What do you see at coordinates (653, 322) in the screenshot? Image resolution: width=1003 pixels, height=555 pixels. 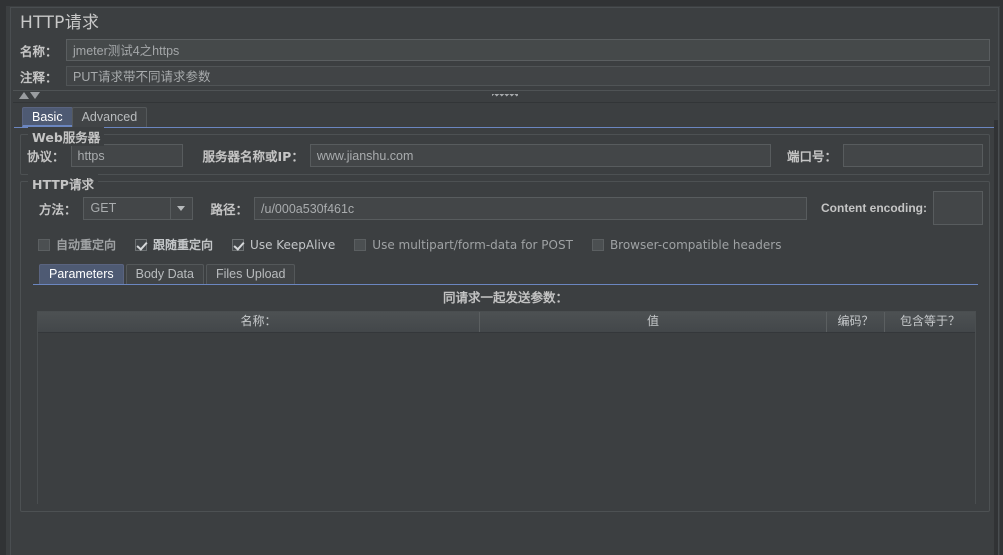 I see `column-header-value: 值` at bounding box center [653, 322].